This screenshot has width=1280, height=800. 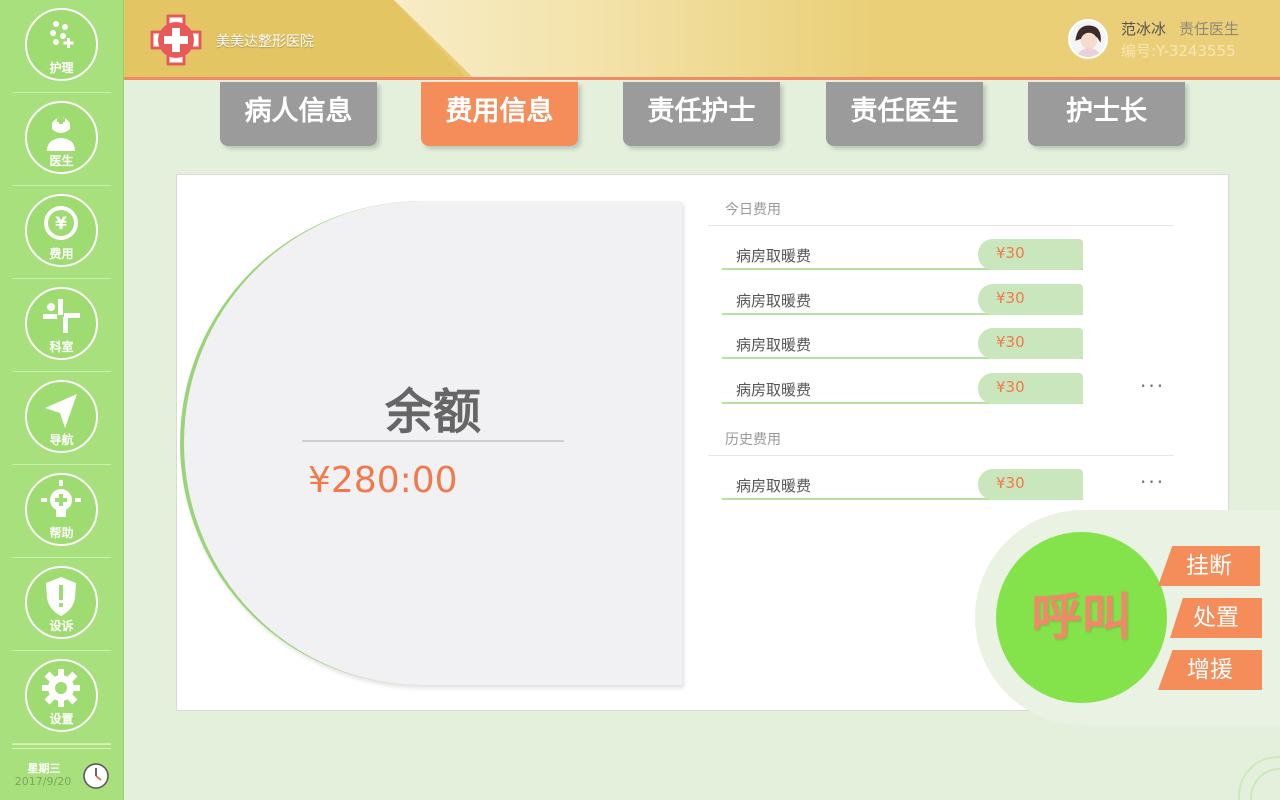 I want to click on reinforce-button: 增援, so click(x=1210, y=670).